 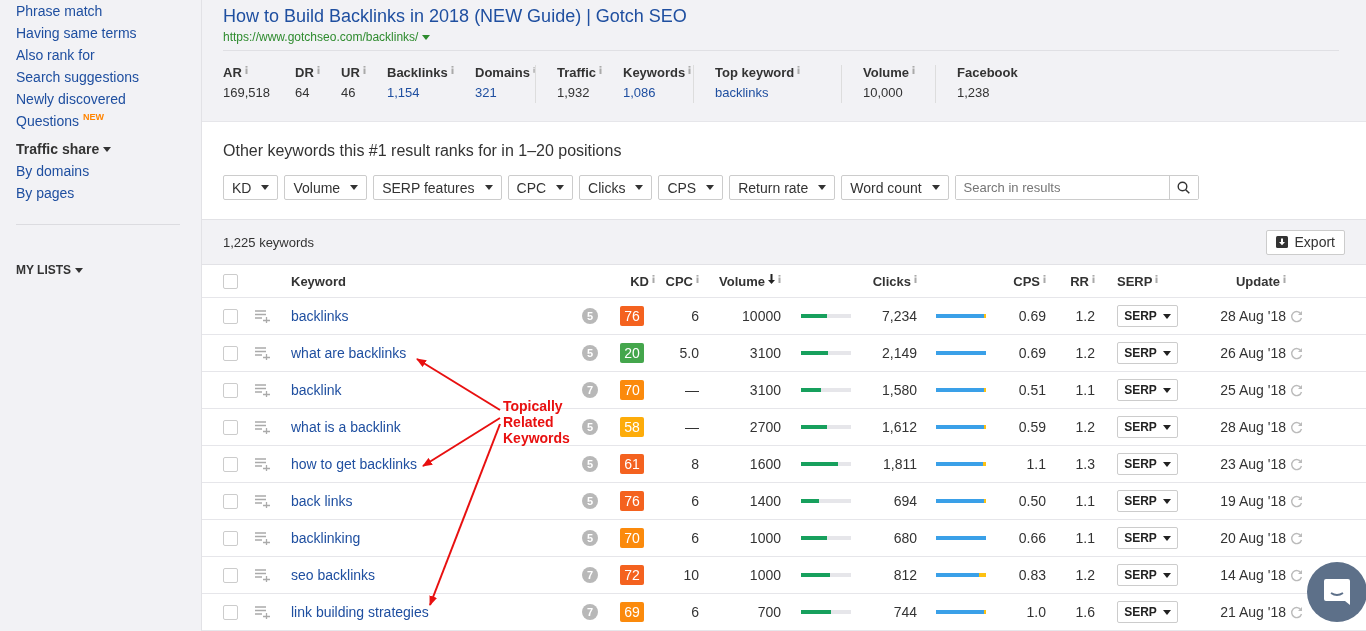 I want to click on sidebar-section-title: MY LISTS, so click(x=44, y=270).